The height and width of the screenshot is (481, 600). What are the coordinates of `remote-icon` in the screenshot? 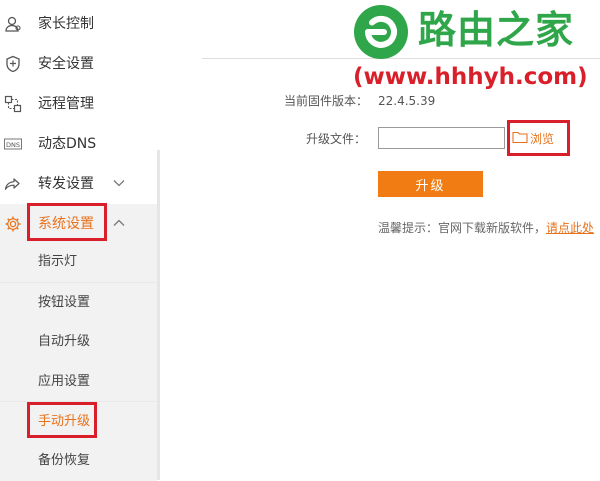 It's located at (13, 104).